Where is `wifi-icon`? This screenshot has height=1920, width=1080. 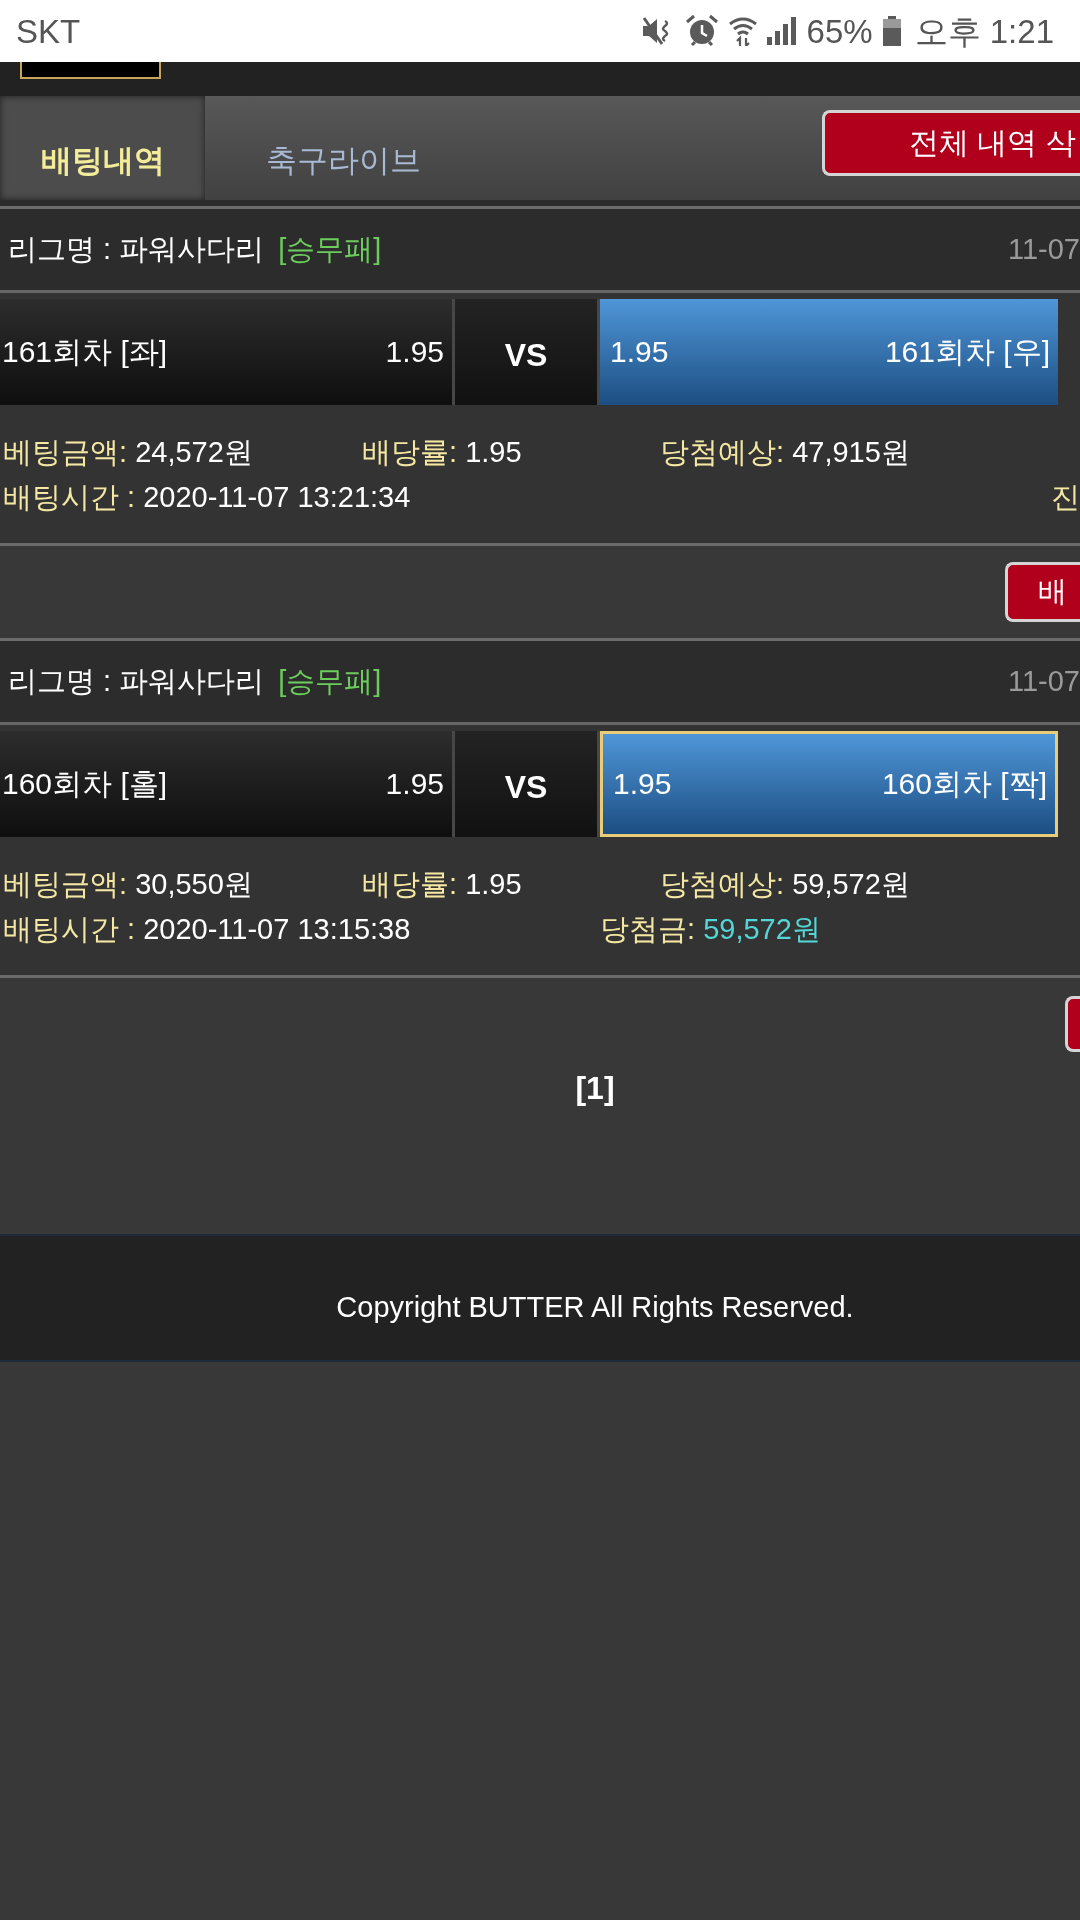 wifi-icon is located at coordinates (742, 31).